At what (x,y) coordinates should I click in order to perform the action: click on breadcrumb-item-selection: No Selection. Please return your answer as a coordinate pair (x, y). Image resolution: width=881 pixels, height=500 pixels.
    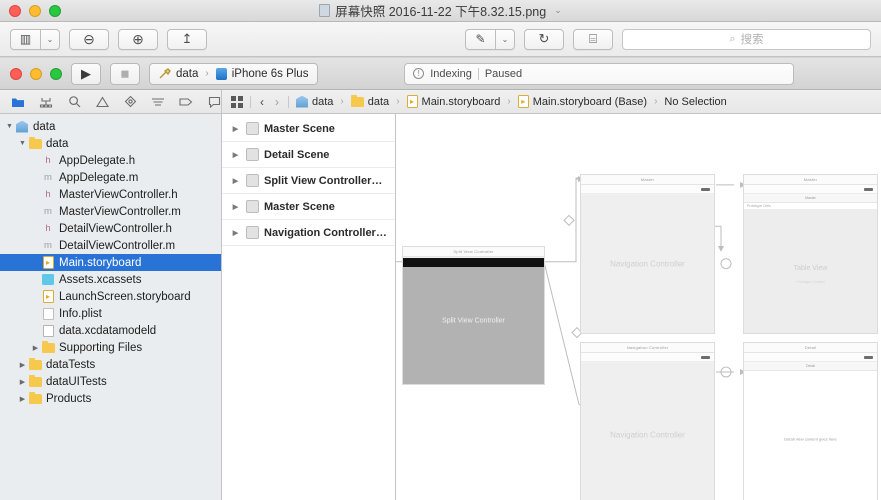
    Looking at the image, I should click on (695, 102).